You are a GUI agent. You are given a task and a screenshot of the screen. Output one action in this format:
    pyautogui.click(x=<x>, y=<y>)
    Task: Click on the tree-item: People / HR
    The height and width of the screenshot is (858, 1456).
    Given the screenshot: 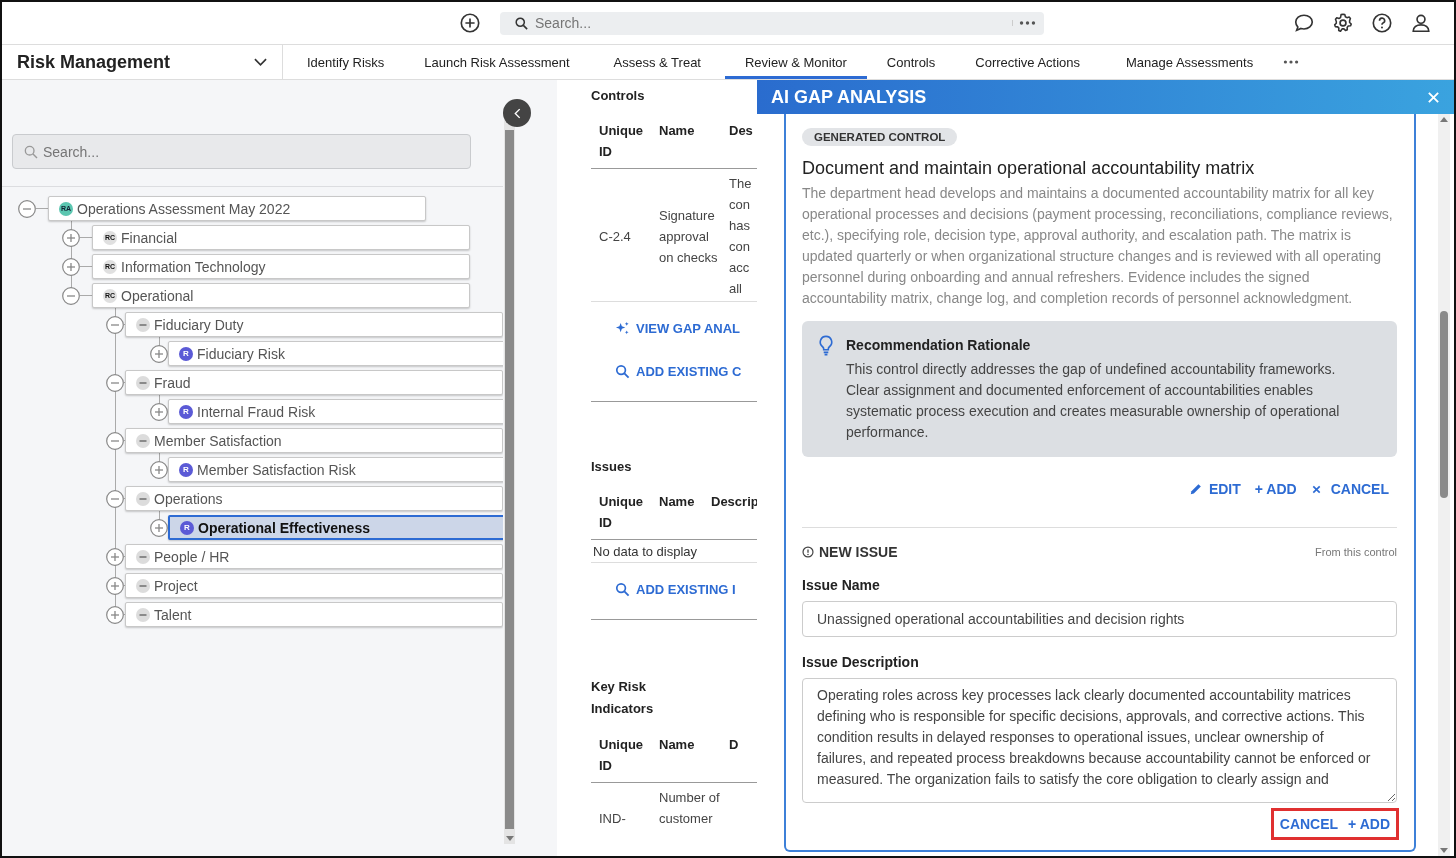 What is the action you would take?
    pyautogui.click(x=314, y=556)
    